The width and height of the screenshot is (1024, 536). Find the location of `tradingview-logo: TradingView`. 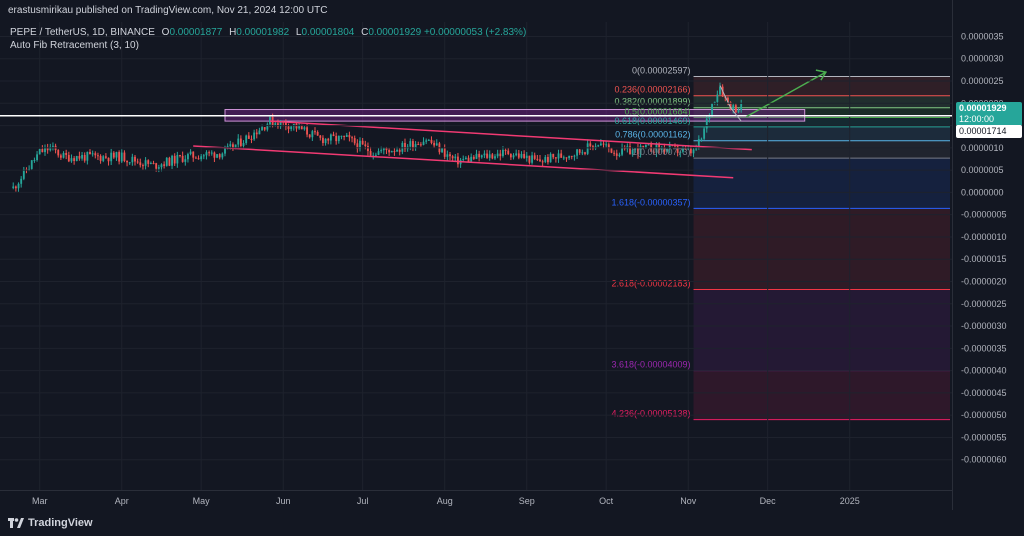

tradingview-logo: TradingView is located at coordinates (50, 523).